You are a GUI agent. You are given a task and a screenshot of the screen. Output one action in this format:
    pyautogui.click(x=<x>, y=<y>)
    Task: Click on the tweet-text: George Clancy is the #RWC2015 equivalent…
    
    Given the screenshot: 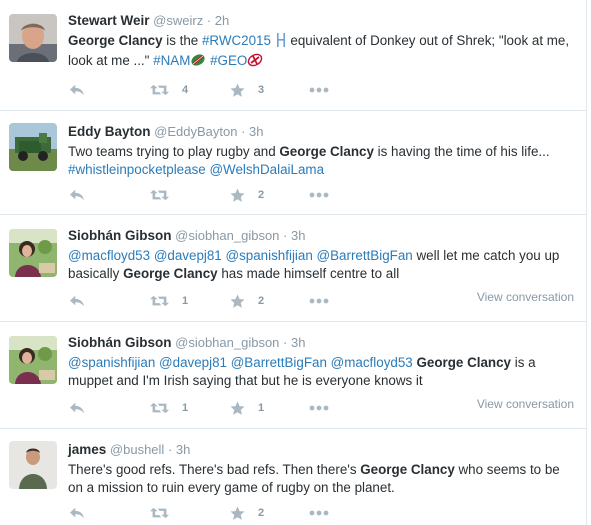 What is the action you would take?
    pyautogui.click(x=321, y=52)
    